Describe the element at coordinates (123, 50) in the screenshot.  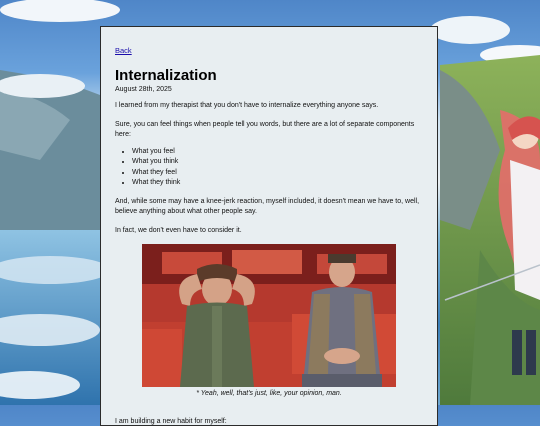
I see `back-link: Back` at that location.